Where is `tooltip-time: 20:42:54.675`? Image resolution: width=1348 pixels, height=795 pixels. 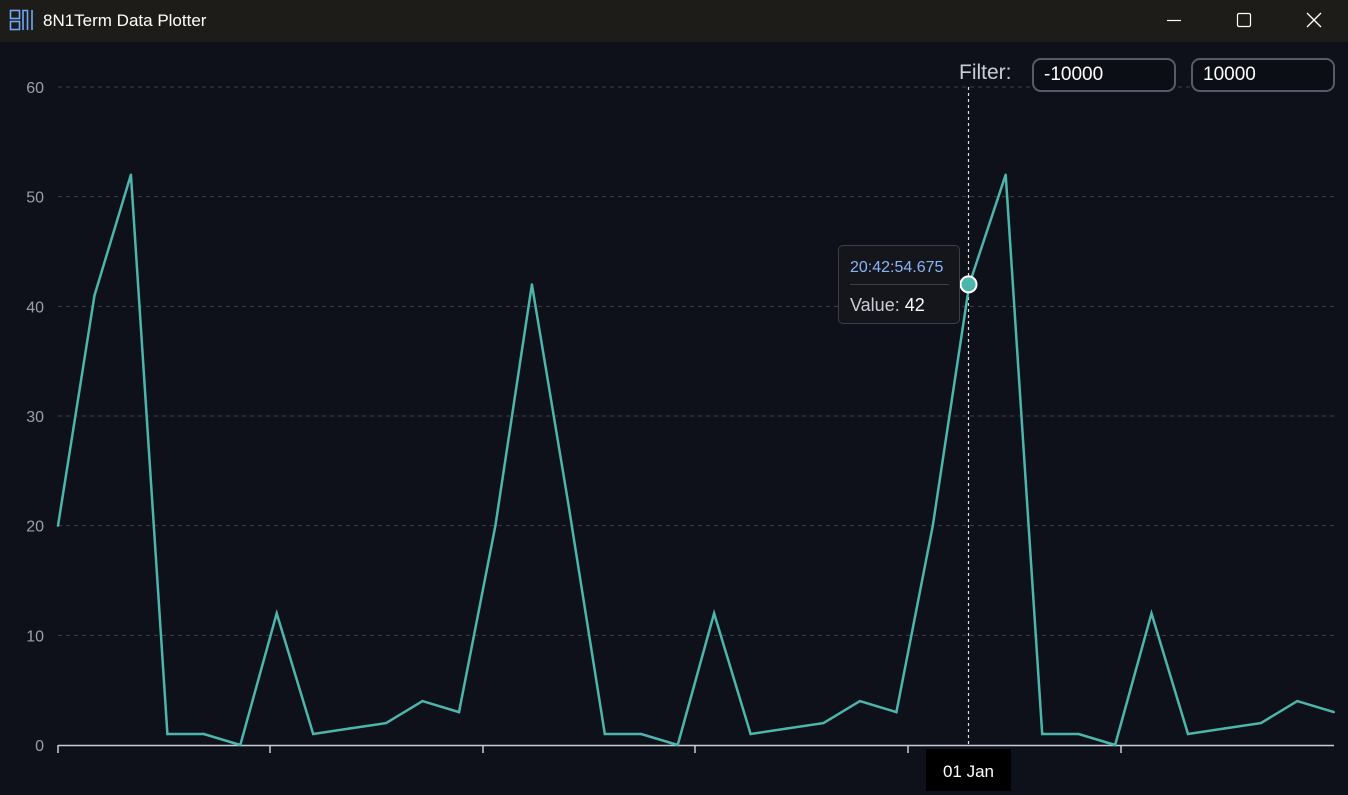 tooltip-time: 20:42:54.675 is located at coordinates (897, 267).